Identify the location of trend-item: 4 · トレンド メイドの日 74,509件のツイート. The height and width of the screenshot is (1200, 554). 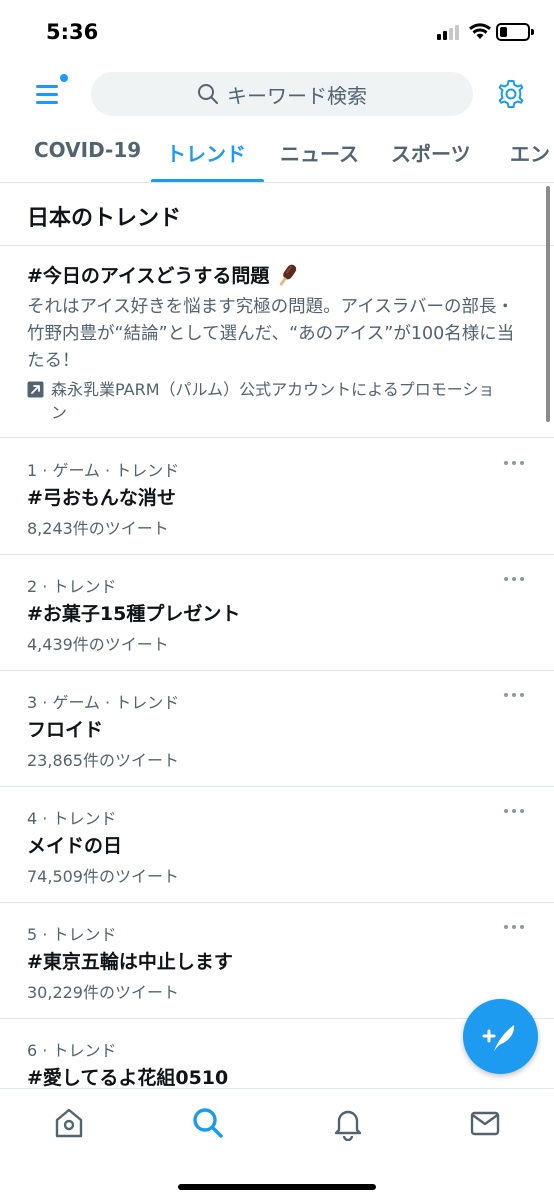
(277, 845).